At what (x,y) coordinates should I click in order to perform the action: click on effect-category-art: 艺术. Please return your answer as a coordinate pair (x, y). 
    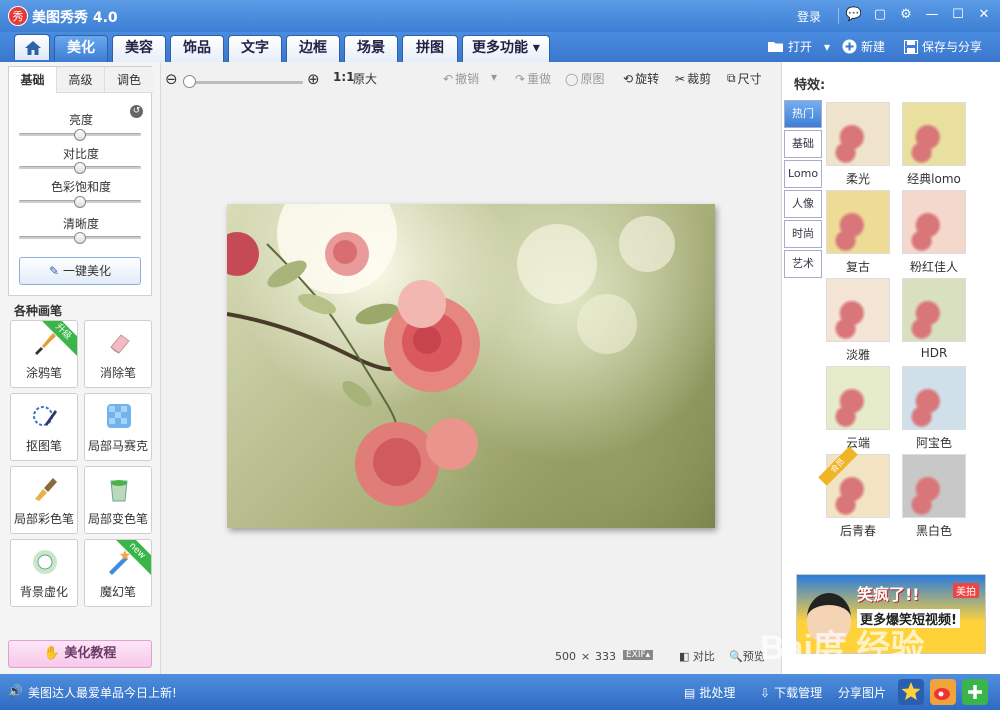
    Looking at the image, I should click on (803, 264).